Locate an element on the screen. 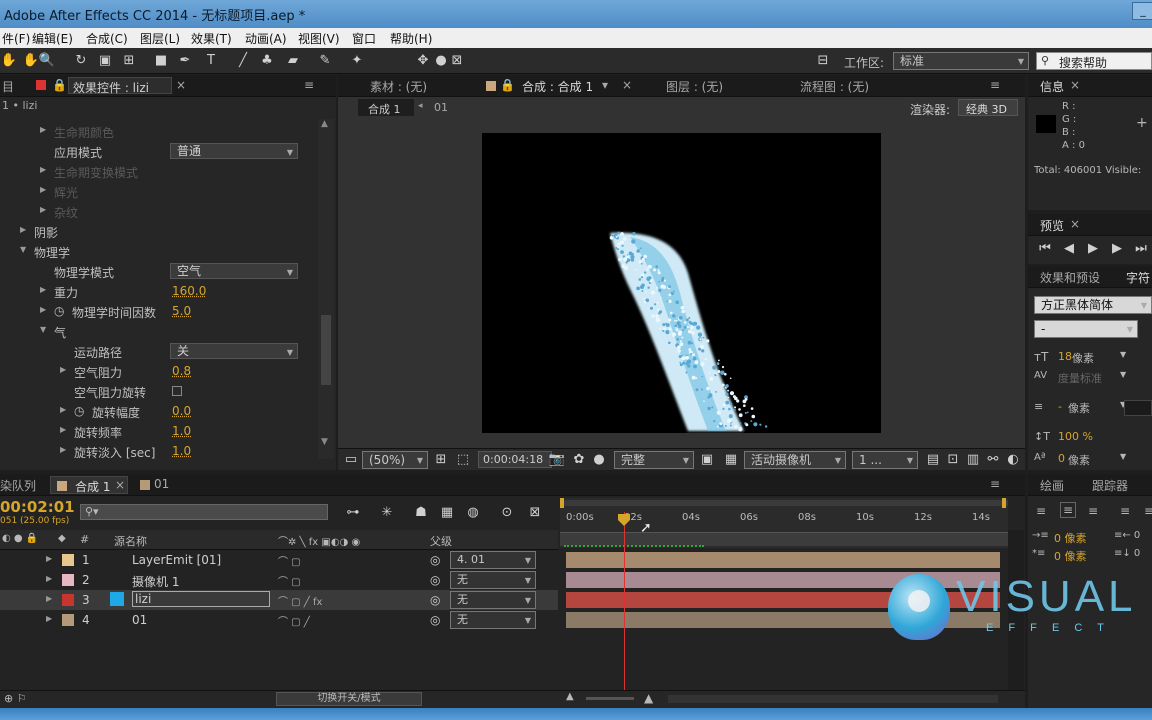 The height and width of the screenshot is (720, 1152). work-area-bar is located at coordinates (784, 503).